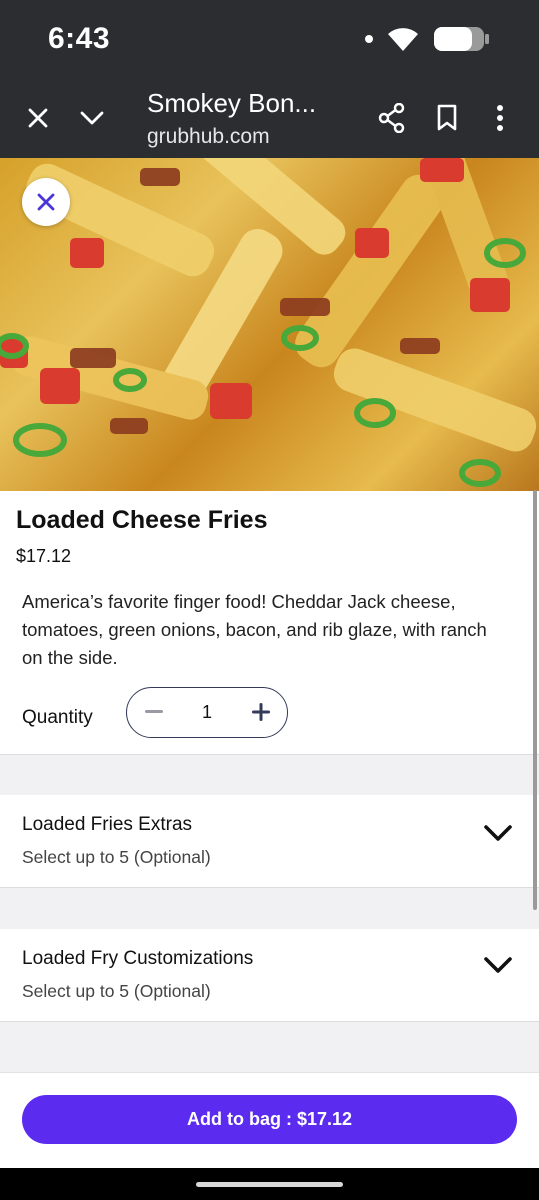 Image resolution: width=539 pixels, height=1200 pixels. I want to click on increase-quantity-button, so click(261, 712).